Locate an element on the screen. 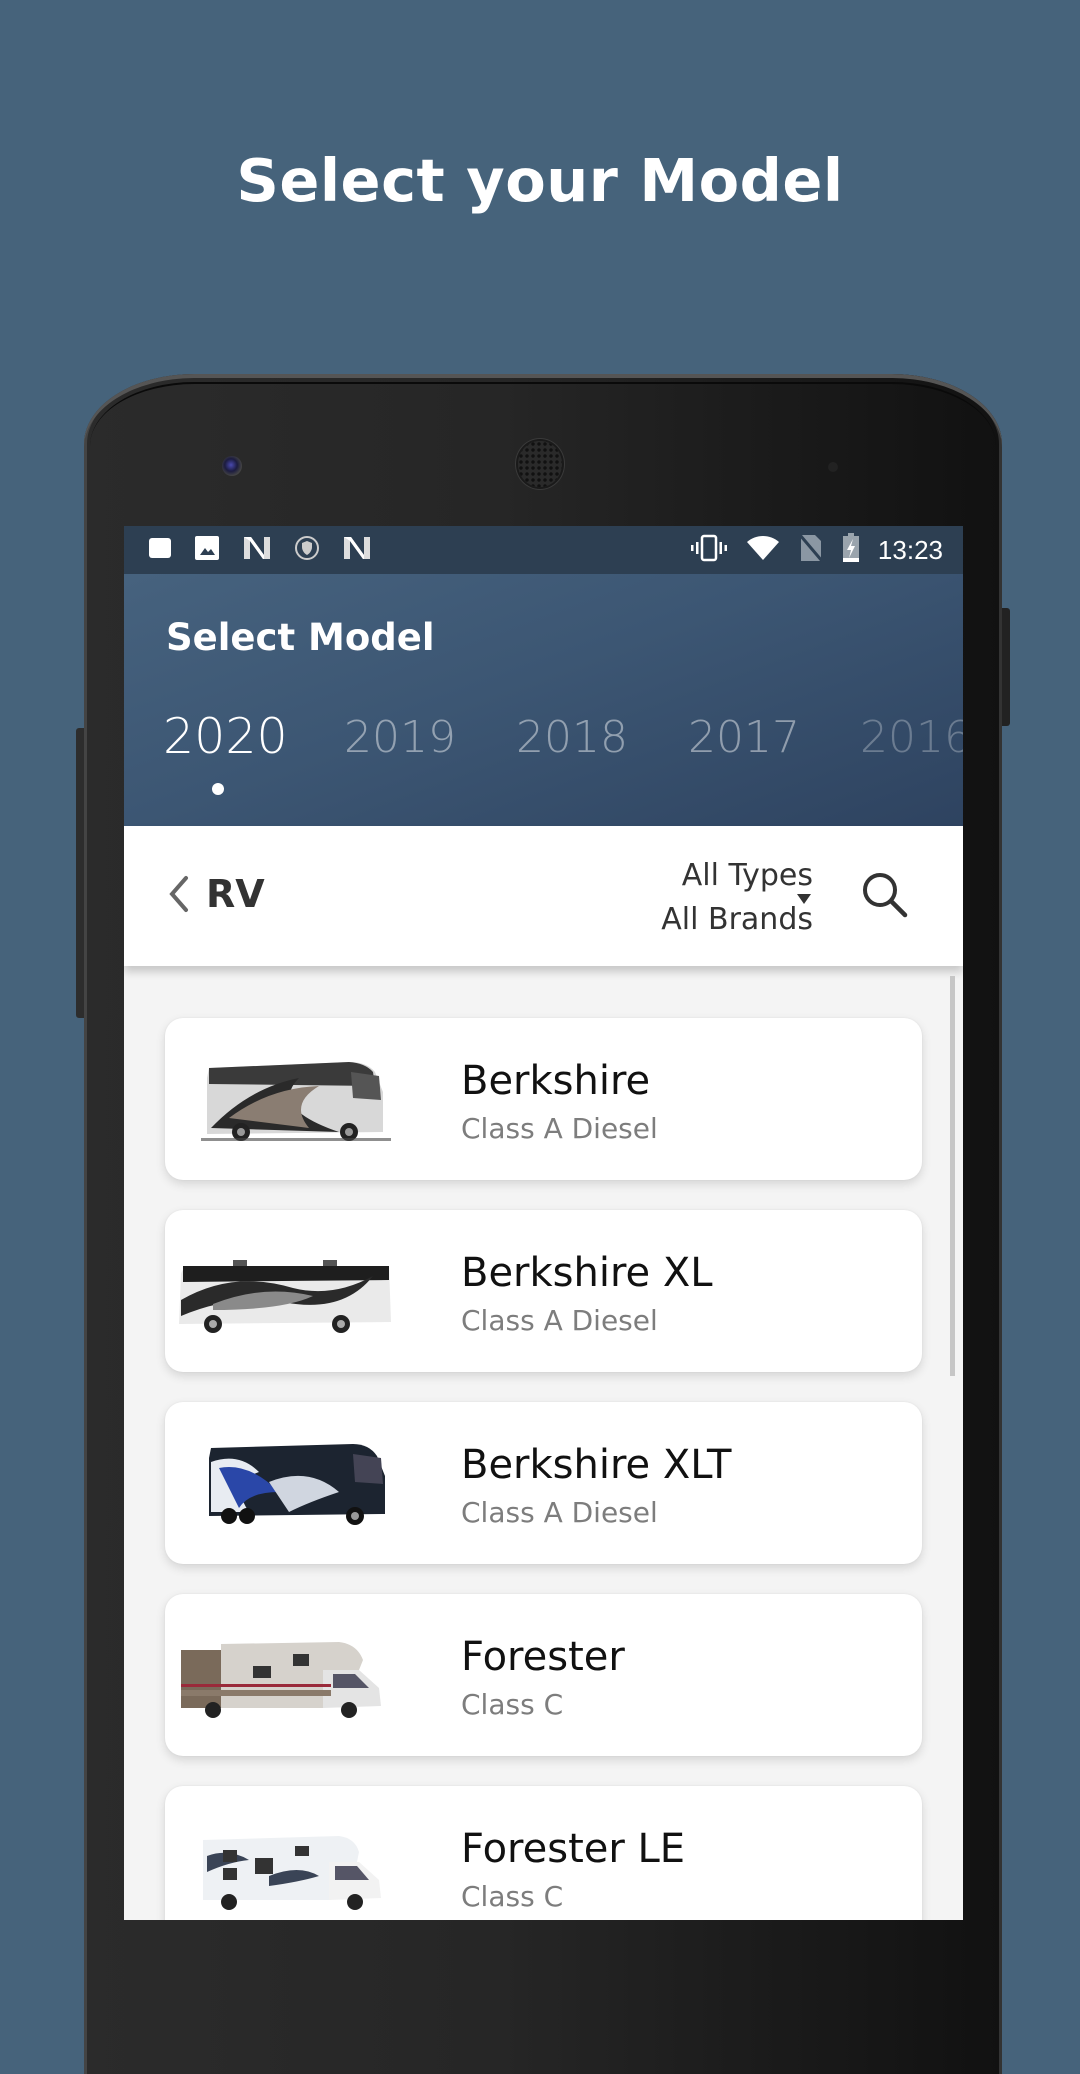 The width and height of the screenshot is (1080, 2074). class-a-rv-blue-image is located at coordinates (297, 1484).